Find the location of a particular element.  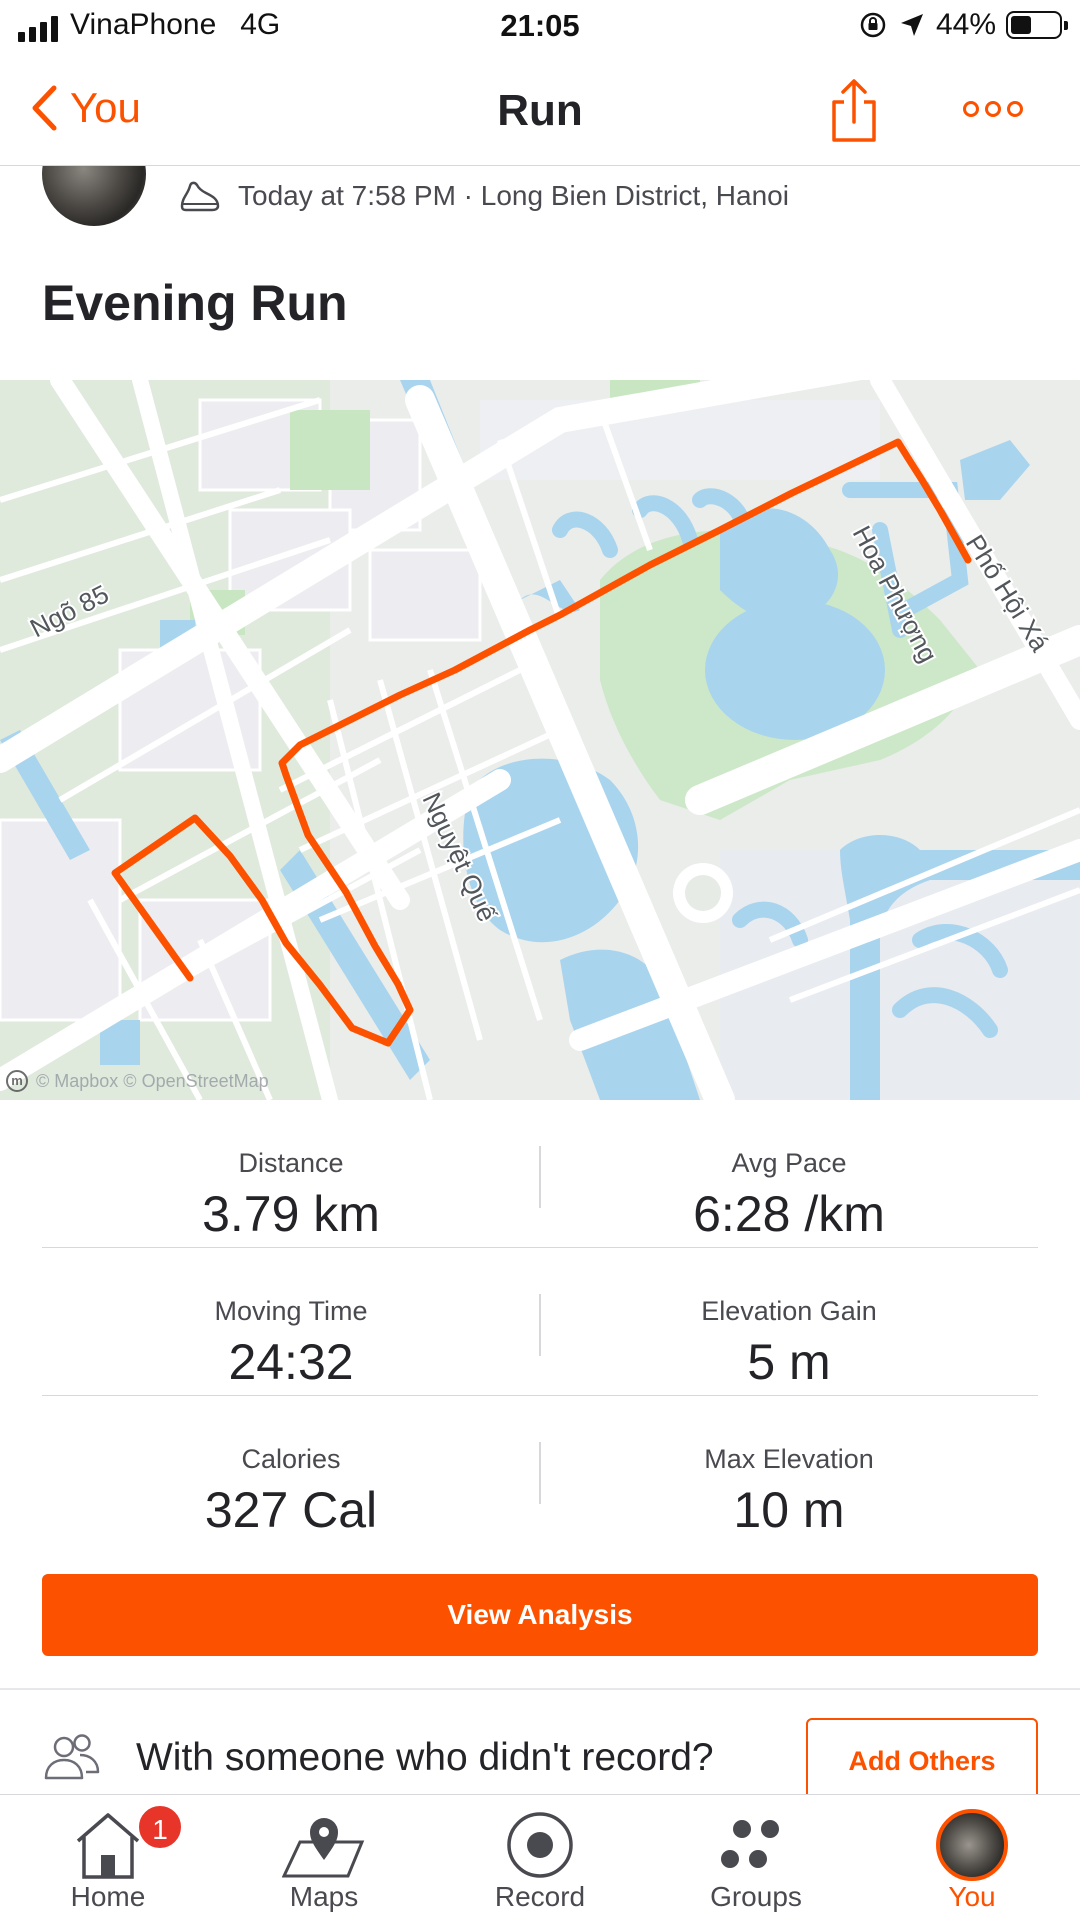

tab-record-icon-wrap is located at coordinates (540, 1845).